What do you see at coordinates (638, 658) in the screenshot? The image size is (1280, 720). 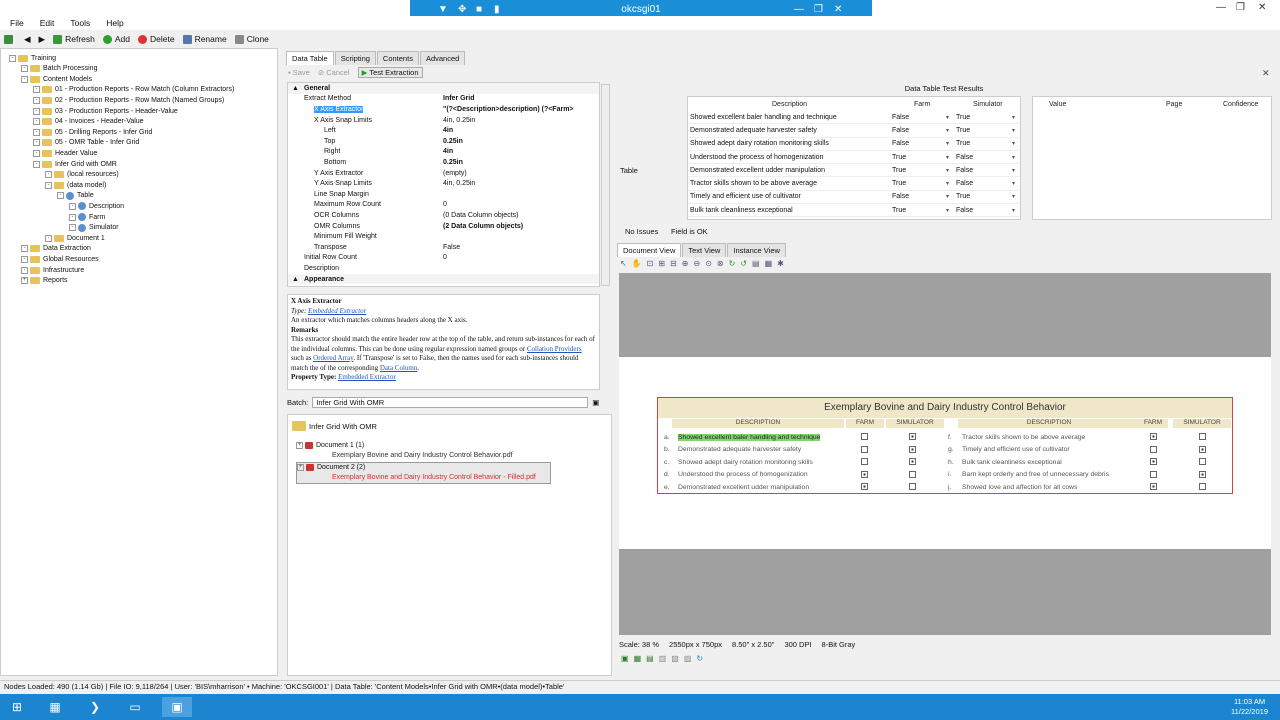 I see `image-tool-2-icon: ▦` at bounding box center [638, 658].